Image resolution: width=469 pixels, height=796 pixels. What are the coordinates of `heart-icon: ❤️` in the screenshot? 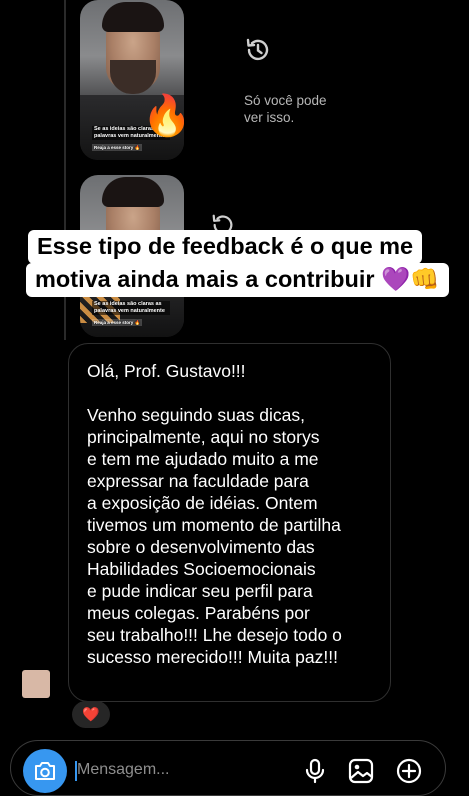 It's located at (91, 714).